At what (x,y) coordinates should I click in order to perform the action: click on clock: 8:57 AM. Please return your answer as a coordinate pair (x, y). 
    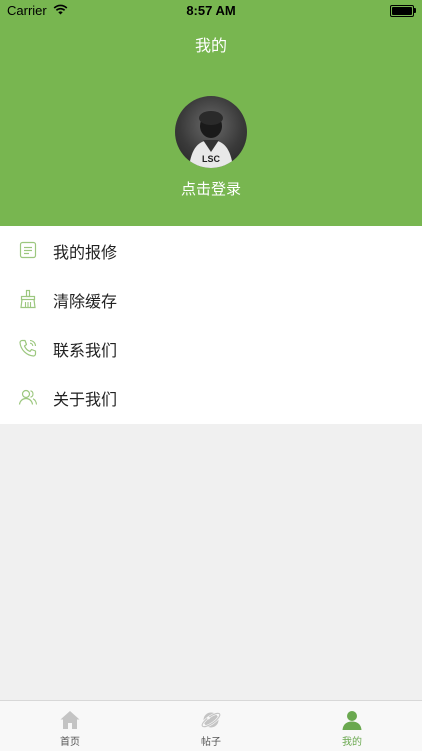
    Looking at the image, I should click on (211, 10).